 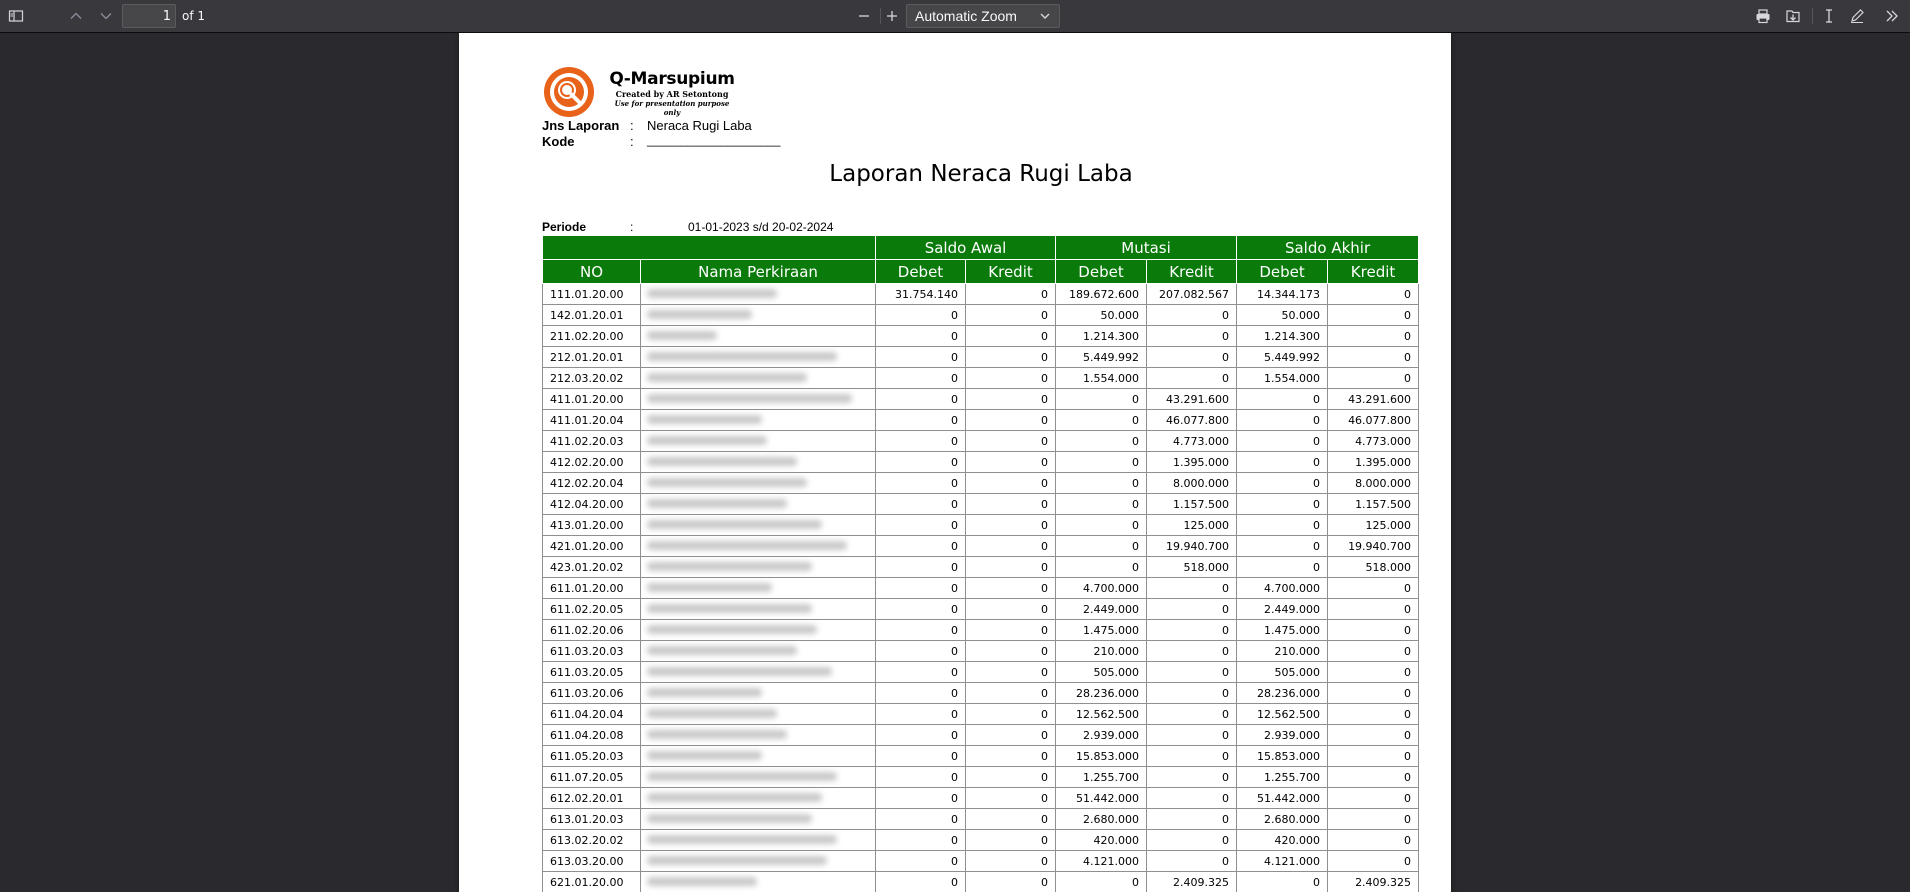 I want to click on cell-saldo-akhir-kredit: 2.409.325, so click(x=1373, y=881).